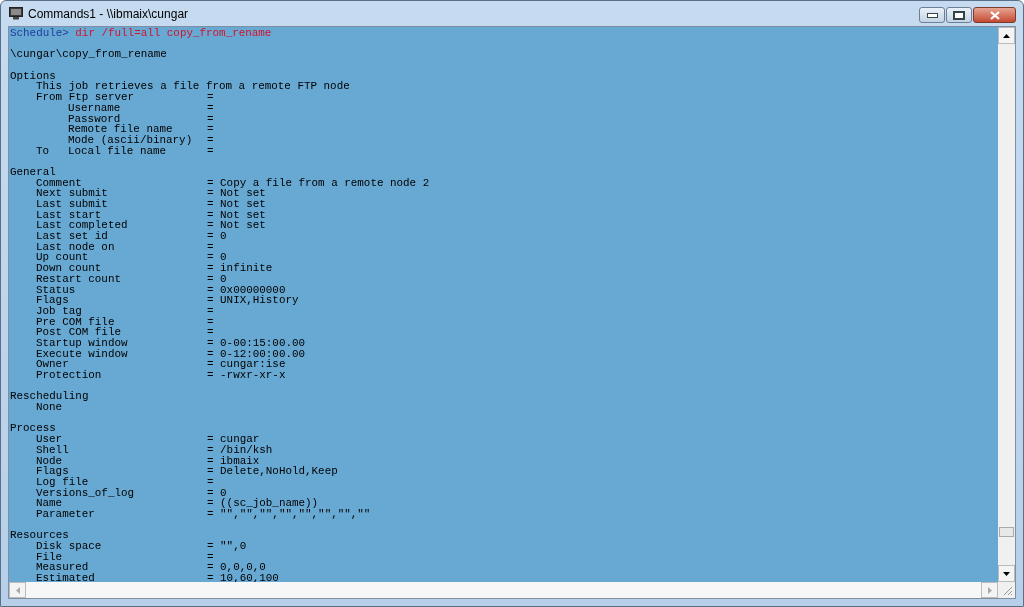  What do you see at coordinates (243, 577) in the screenshot?
I see `field-value: = 10,60,100` at bounding box center [243, 577].